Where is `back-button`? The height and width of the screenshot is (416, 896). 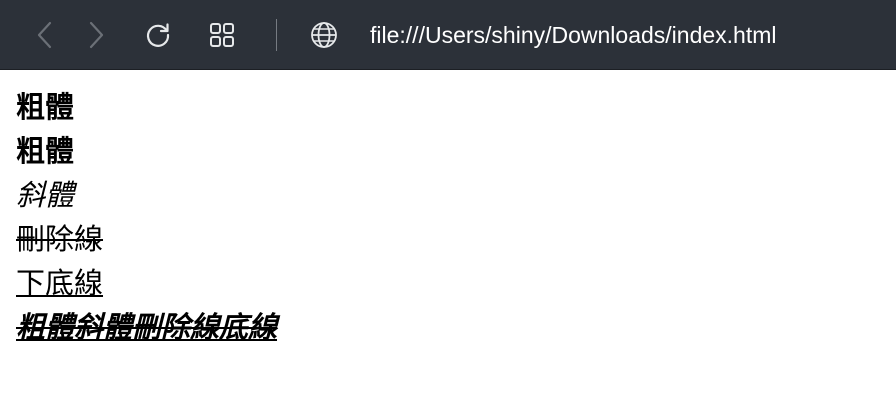 back-button is located at coordinates (45, 35).